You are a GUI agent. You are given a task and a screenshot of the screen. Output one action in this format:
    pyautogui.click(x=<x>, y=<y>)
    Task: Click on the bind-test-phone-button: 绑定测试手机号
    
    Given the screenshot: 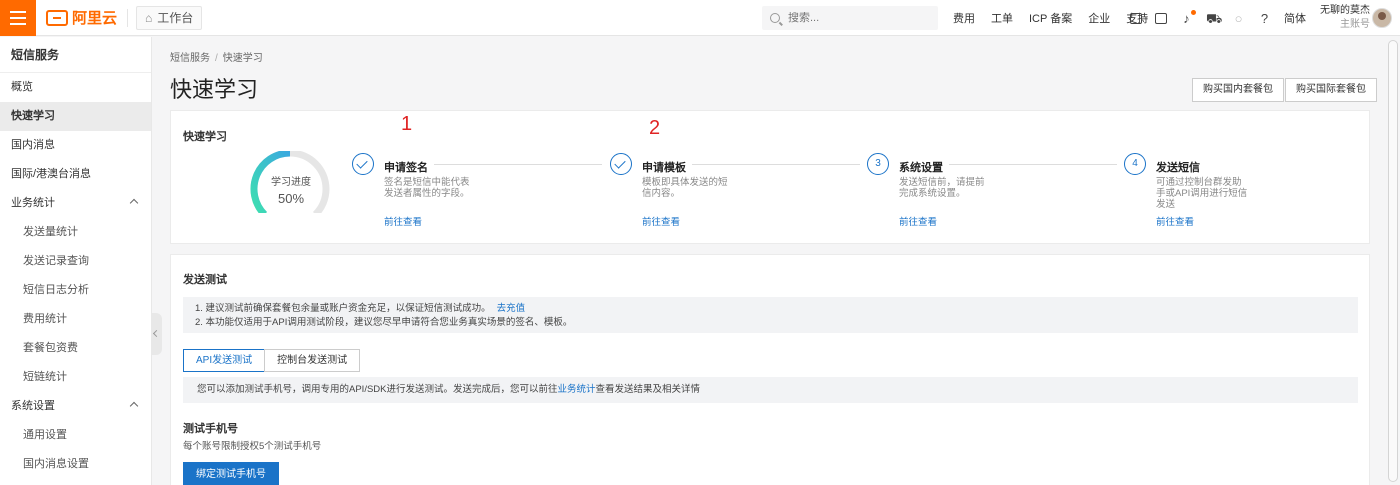 What is the action you would take?
    pyautogui.click(x=231, y=473)
    